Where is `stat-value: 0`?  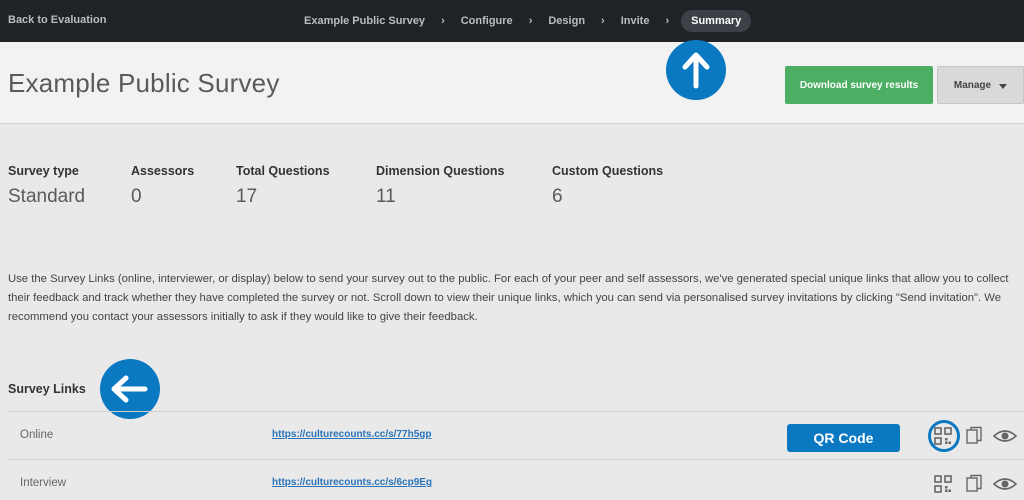
stat-value: 0 is located at coordinates (136, 196).